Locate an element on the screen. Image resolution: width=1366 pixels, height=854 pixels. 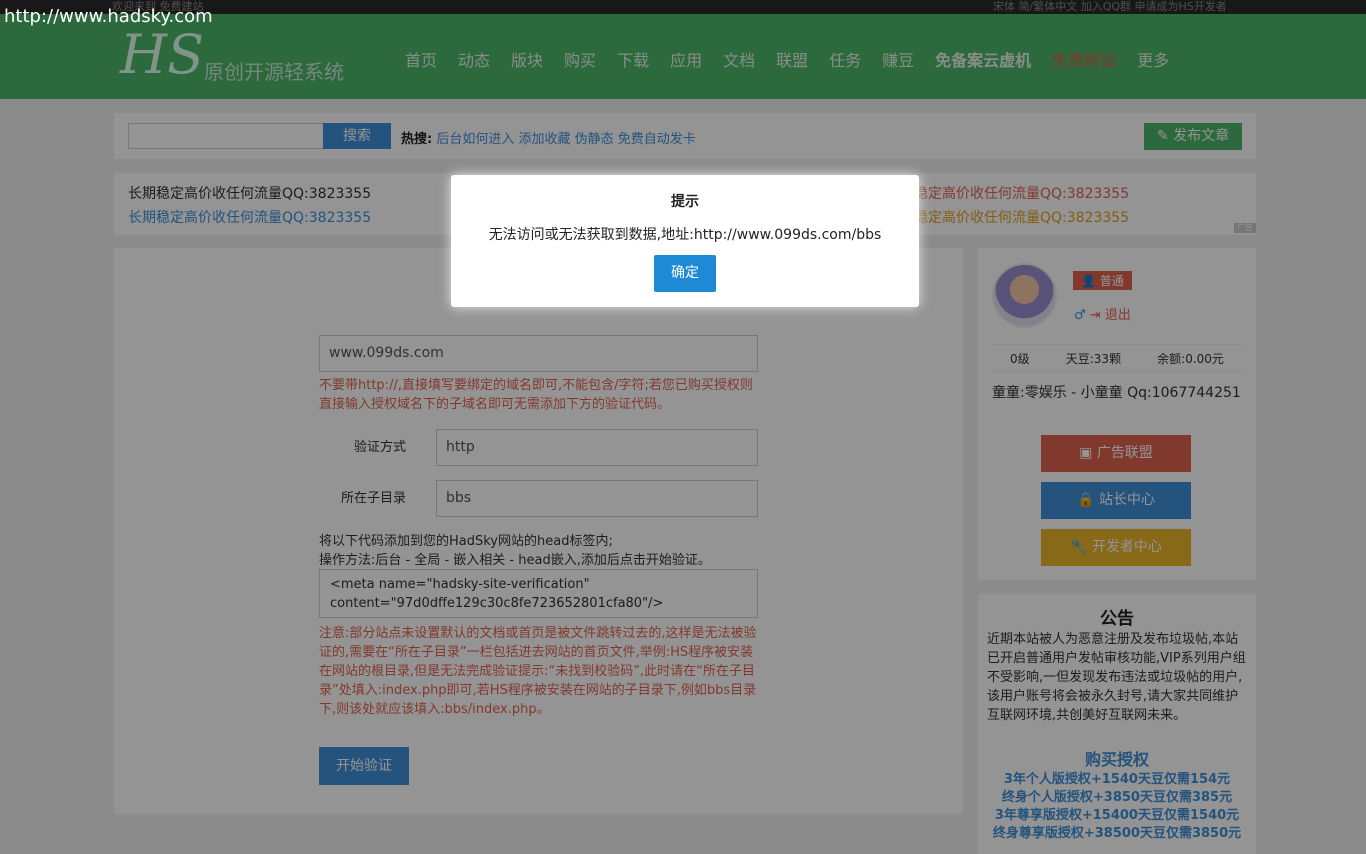
dialog-ok-button: 确定 is located at coordinates (685, 273).